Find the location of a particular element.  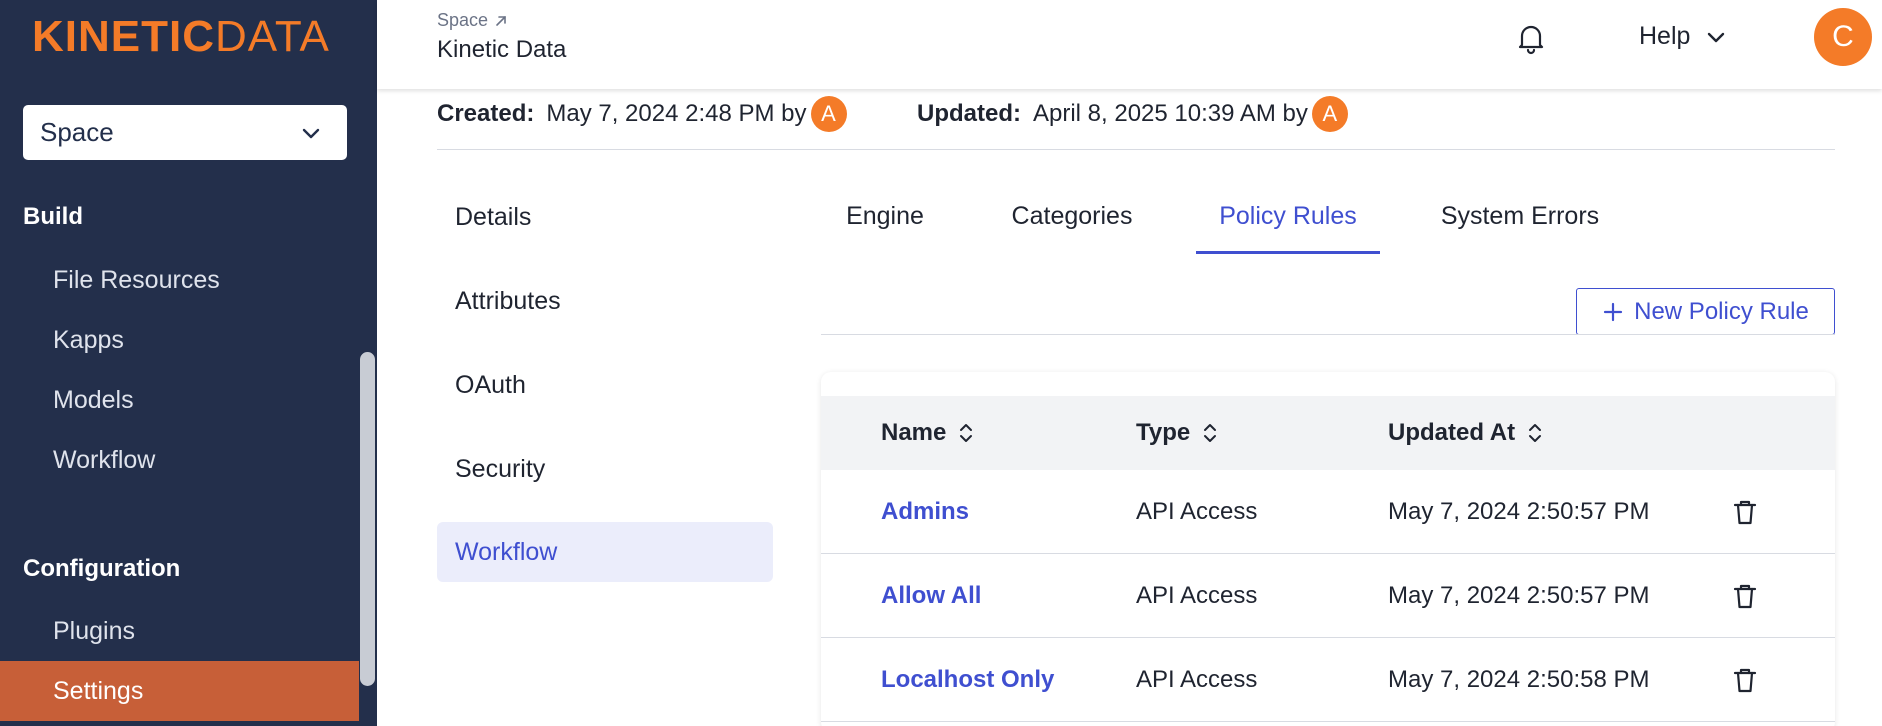

row-name-link: Localhost Only is located at coordinates (967, 680).